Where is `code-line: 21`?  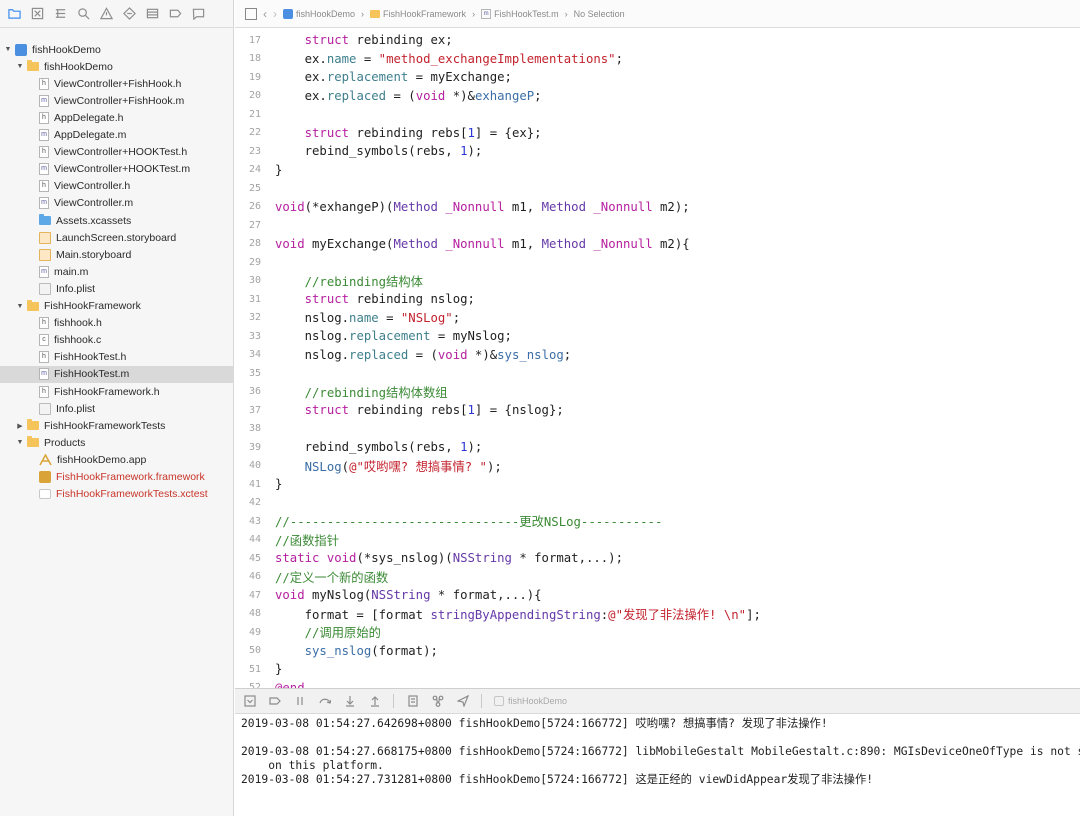 code-line: 21 is located at coordinates (255, 114).